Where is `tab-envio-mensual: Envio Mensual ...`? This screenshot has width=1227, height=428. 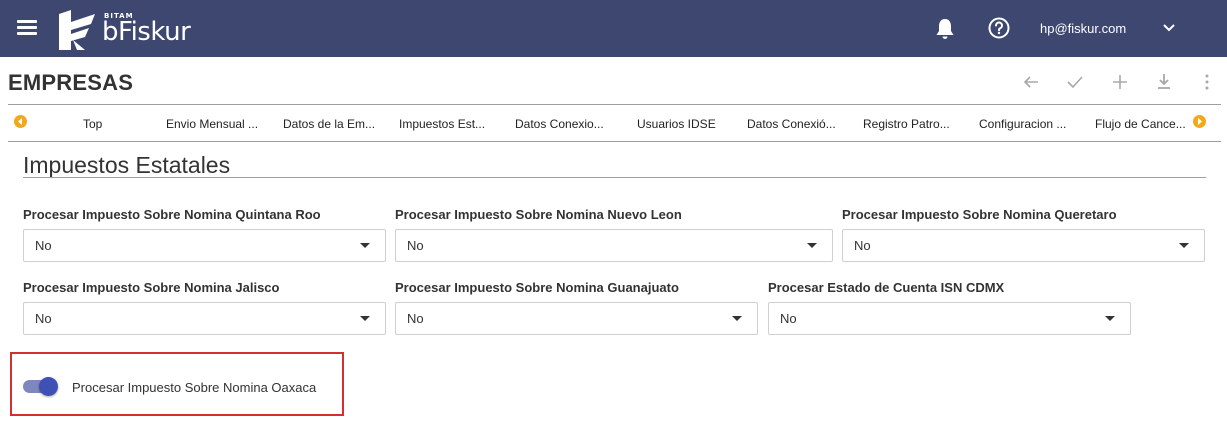 tab-envio-mensual: Envio Mensual ... is located at coordinates (212, 124).